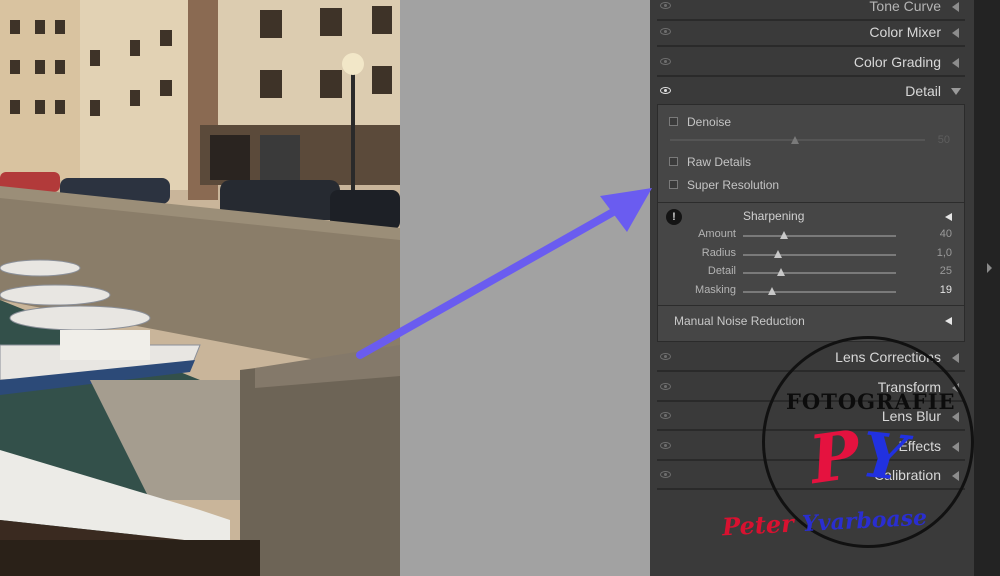 The width and height of the screenshot is (1000, 576). Describe the element at coordinates (948, 217) in the screenshot. I see `sharpening-expand-icon` at that location.